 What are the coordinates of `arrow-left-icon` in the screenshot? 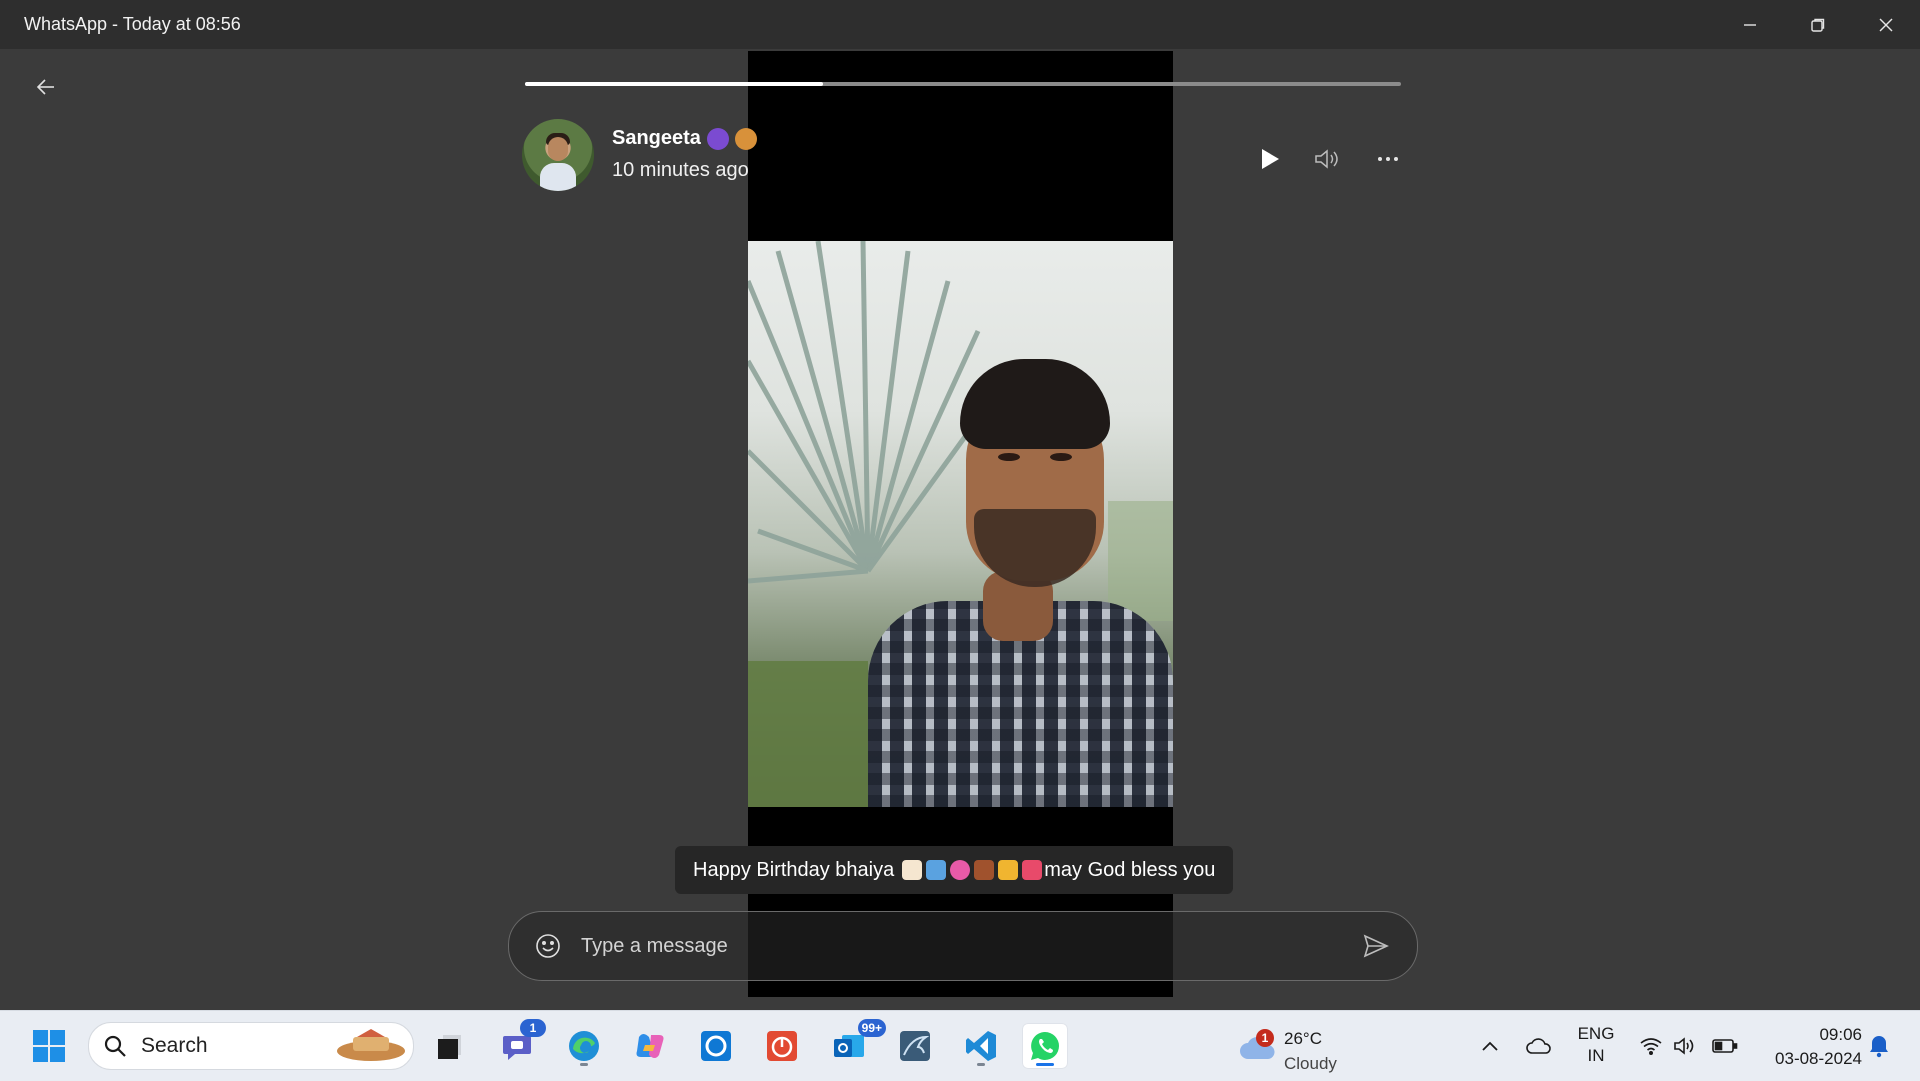 It's located at (45, 87).